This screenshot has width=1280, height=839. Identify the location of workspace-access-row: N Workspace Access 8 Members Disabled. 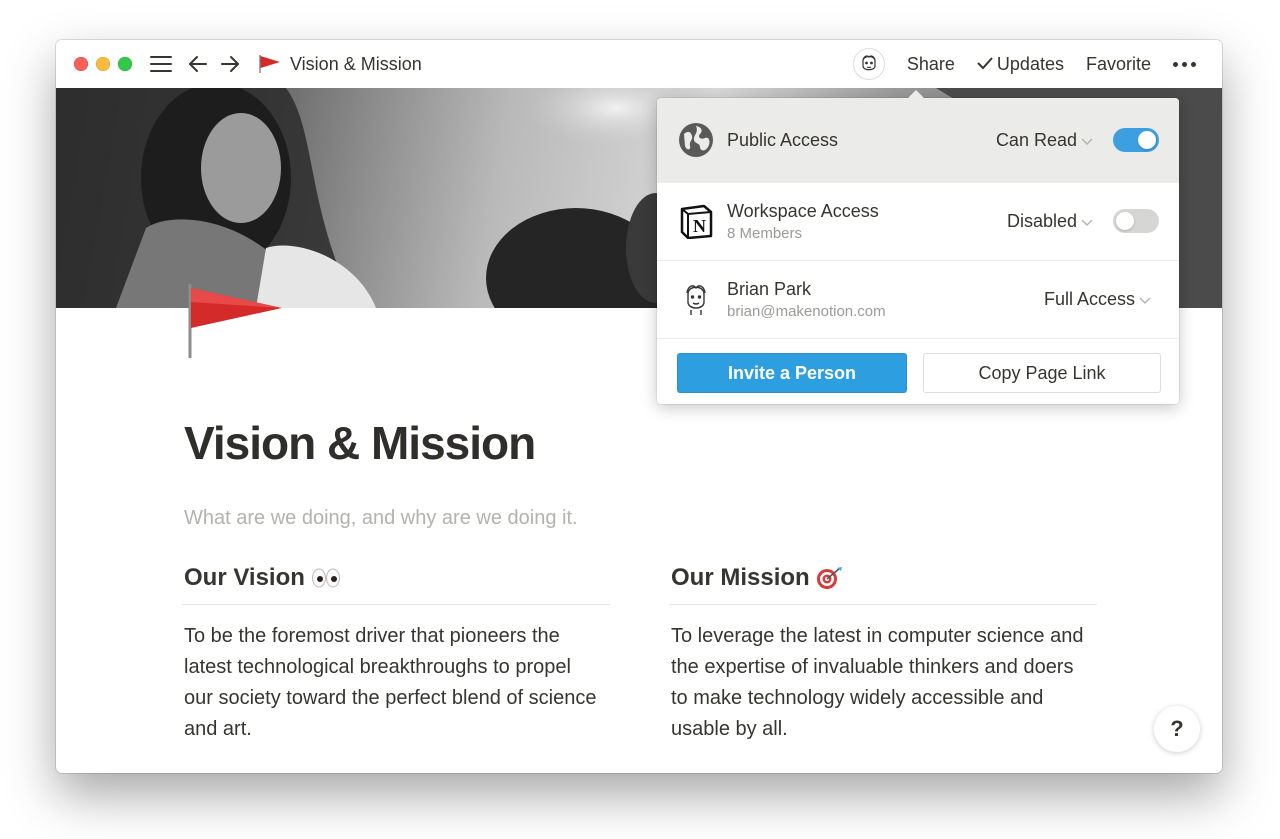
(918, 221).